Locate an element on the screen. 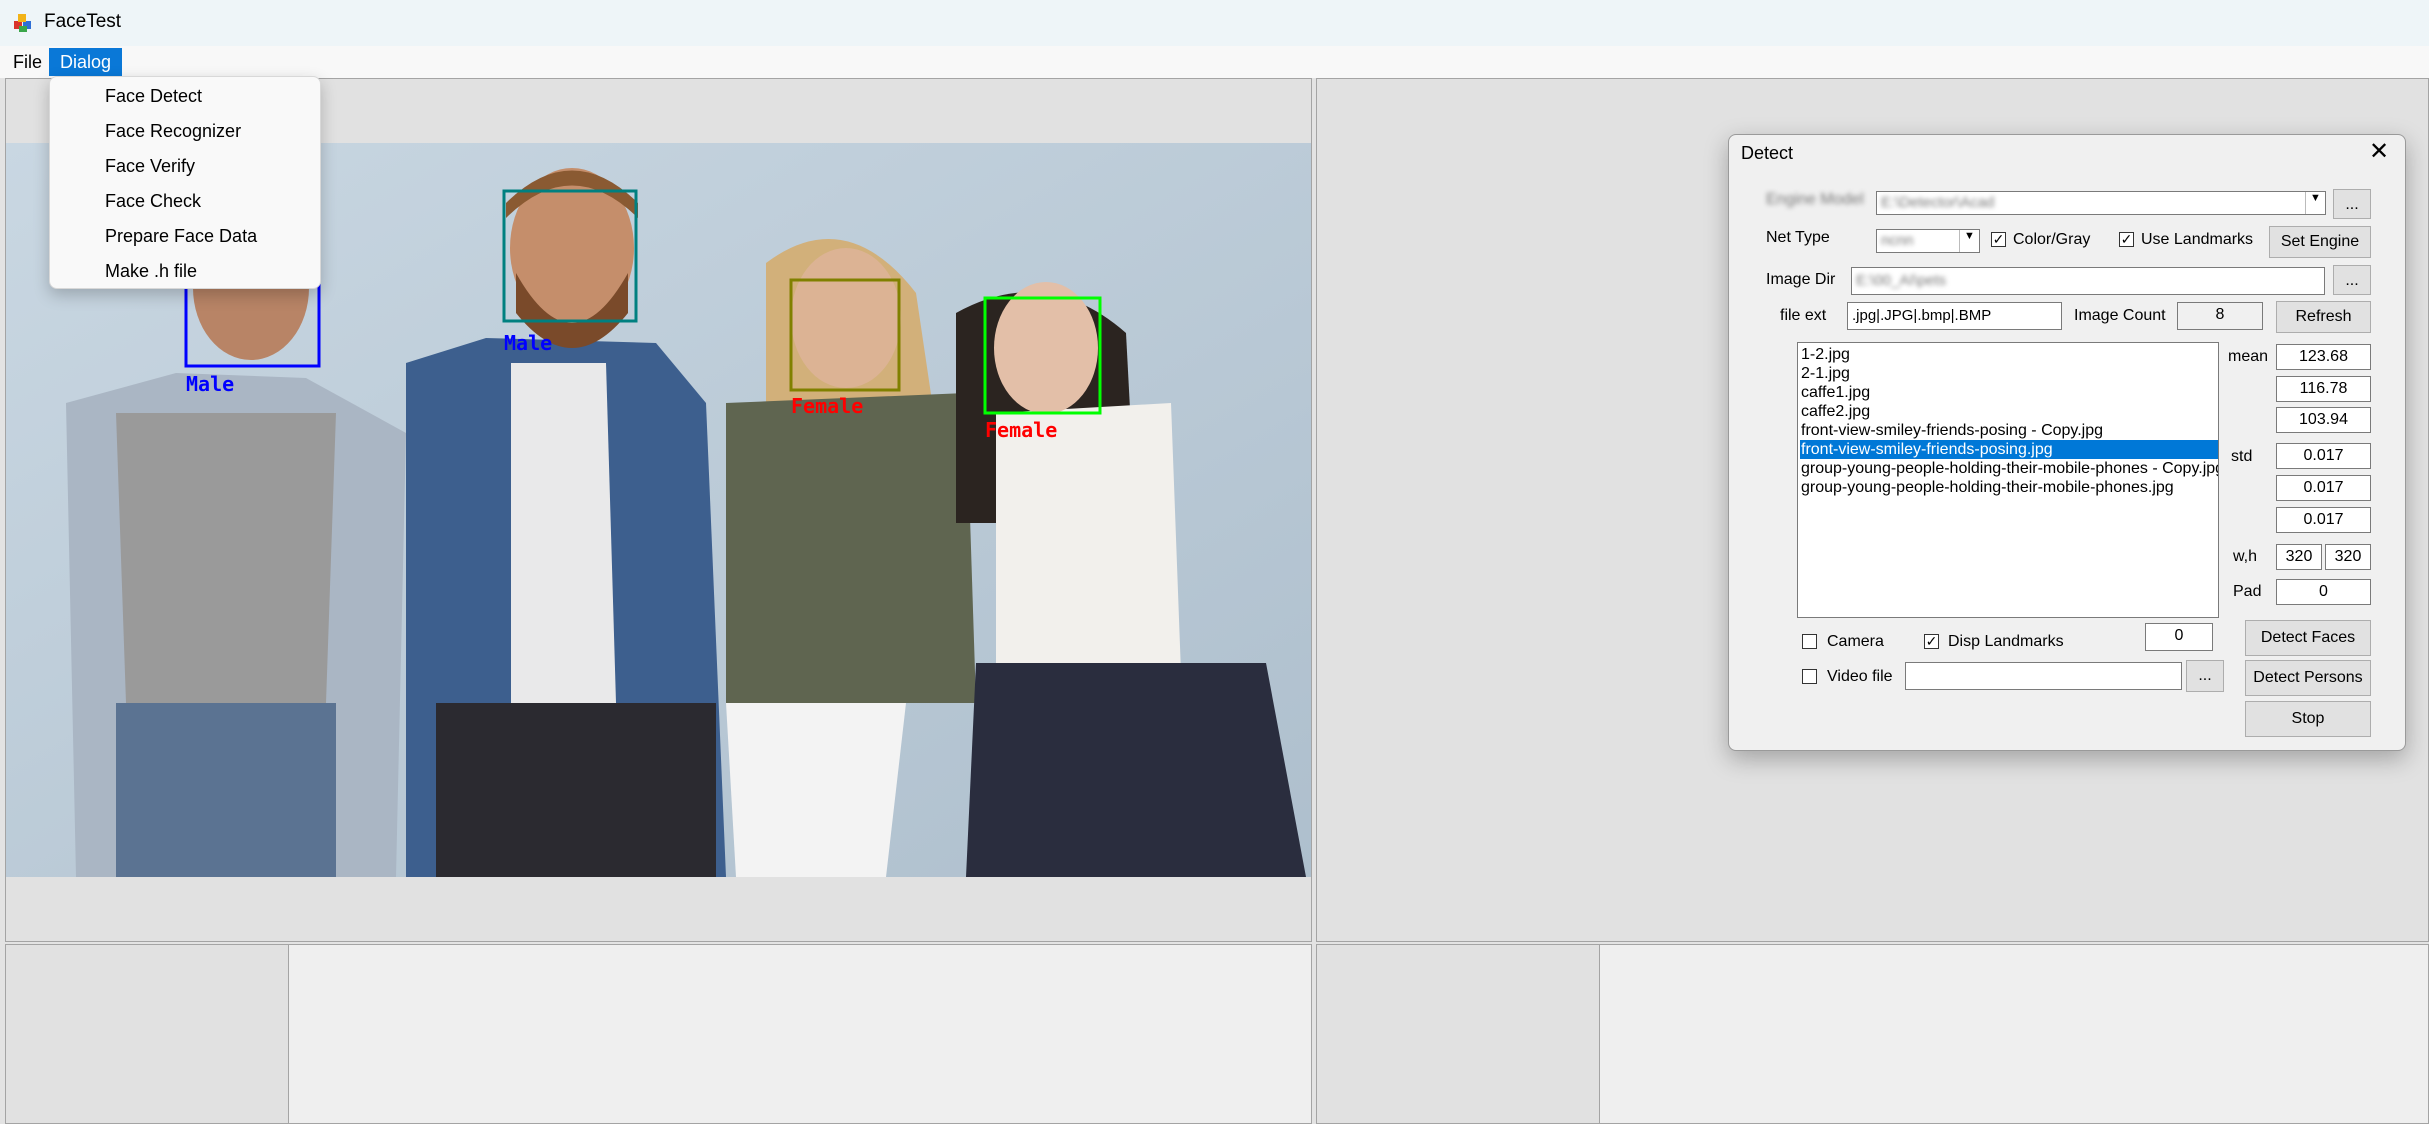  pad-label: Pad is located at coordinates (2247, 591).